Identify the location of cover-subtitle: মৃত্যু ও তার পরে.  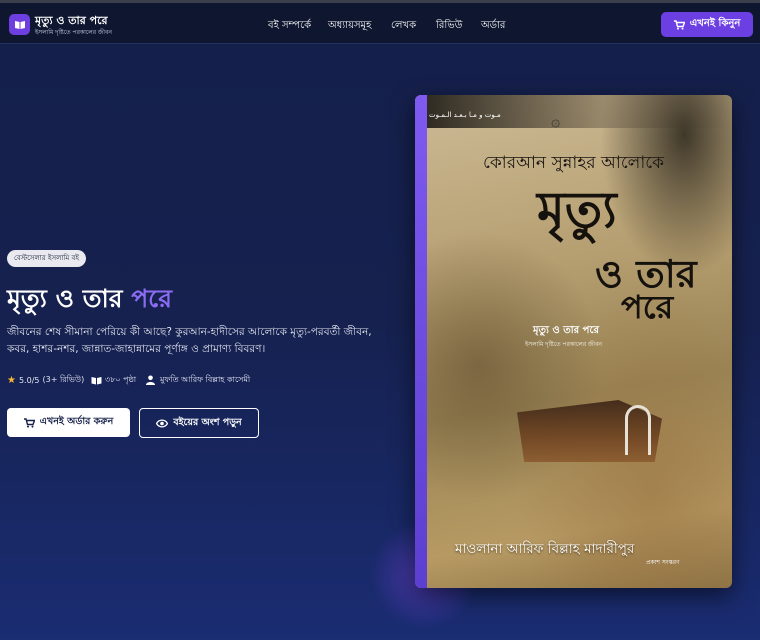
(566, 330).